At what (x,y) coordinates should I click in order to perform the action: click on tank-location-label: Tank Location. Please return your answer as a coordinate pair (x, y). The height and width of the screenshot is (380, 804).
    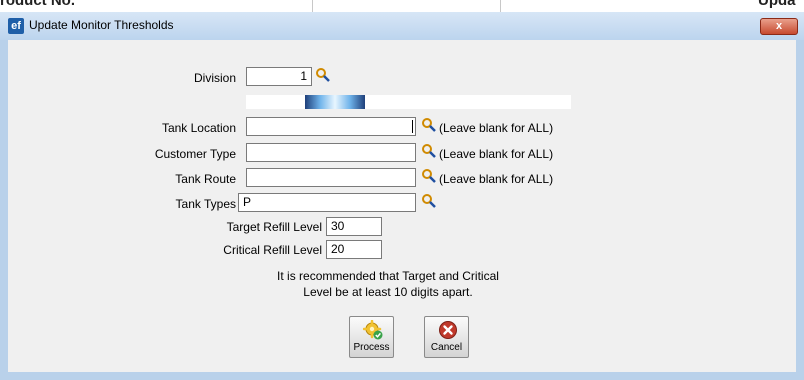
    Looking at the image, I should click on (198, 128).